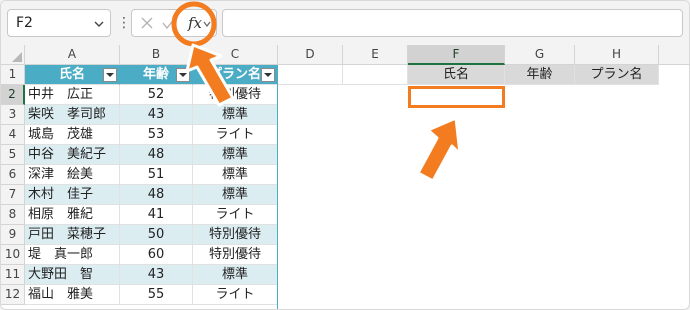 This screenshot has width=690, height=310. Describe the element at coordinates (456, 55) in the screenshot. I see `column-header-f: F` at that location.